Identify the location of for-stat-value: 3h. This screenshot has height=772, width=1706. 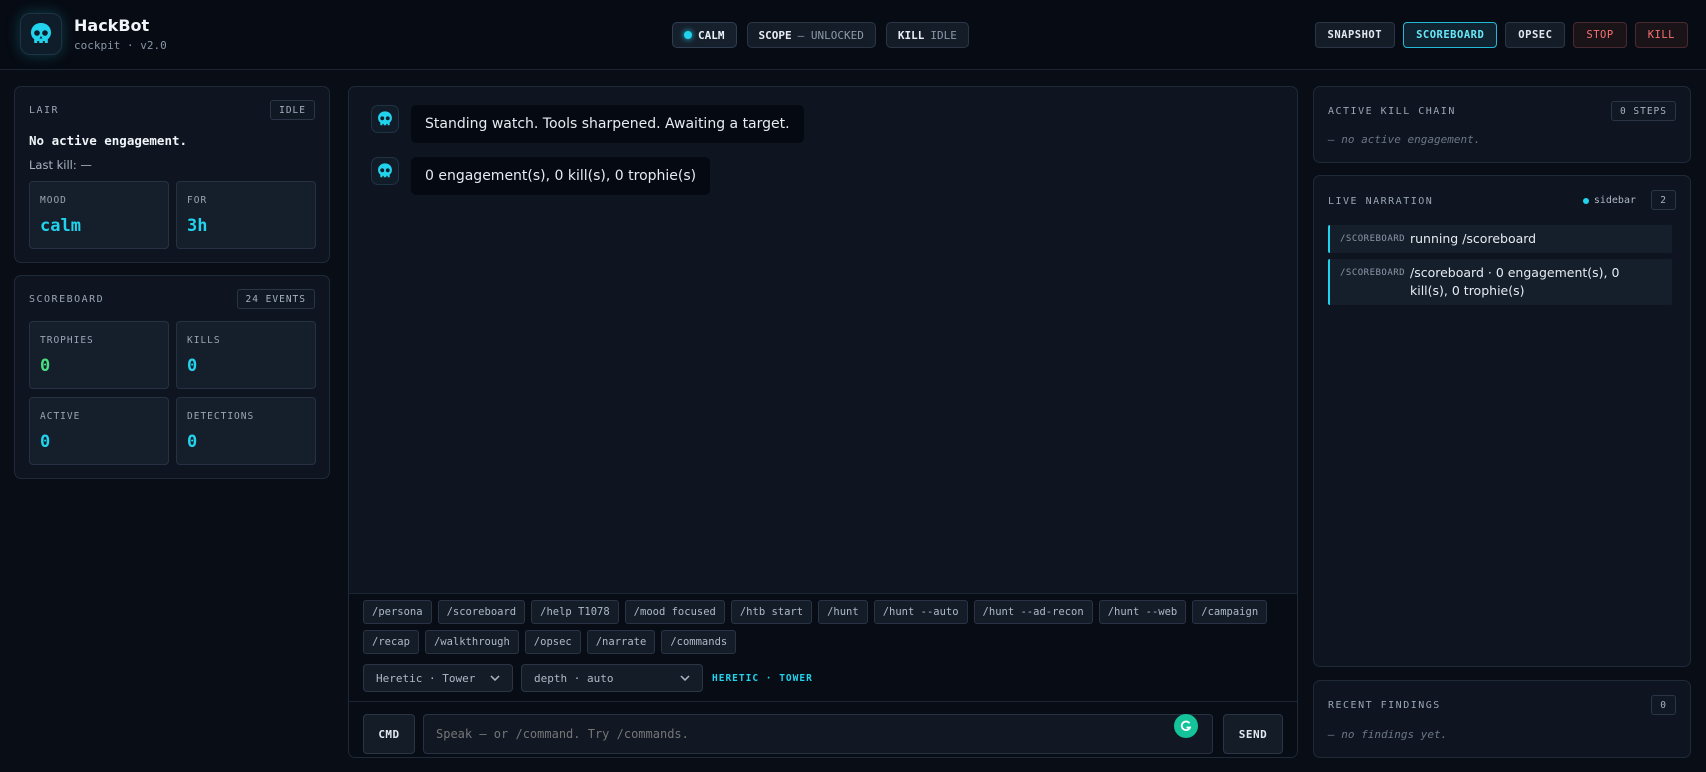
(197, 226).